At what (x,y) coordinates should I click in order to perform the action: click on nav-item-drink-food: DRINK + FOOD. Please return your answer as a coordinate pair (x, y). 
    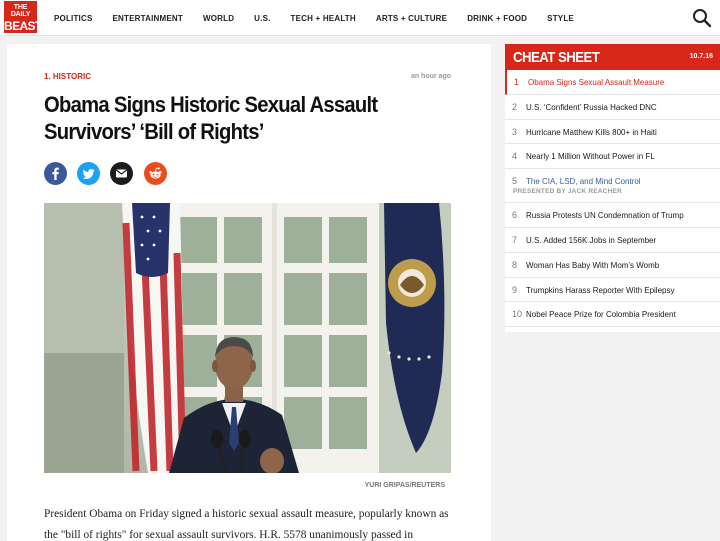
    Looking at the image, I should click on (497, 18).